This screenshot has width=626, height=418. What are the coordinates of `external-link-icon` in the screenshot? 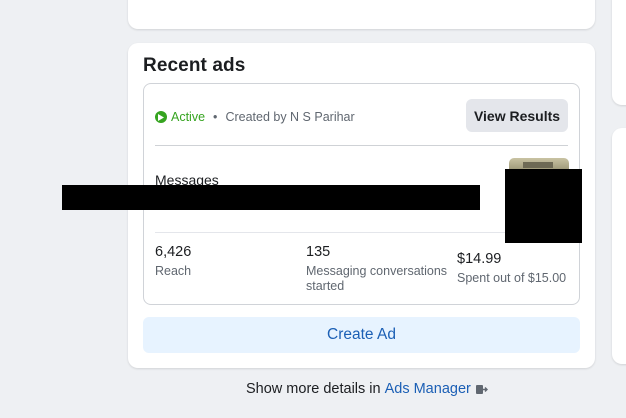 It's located at (481, 389).